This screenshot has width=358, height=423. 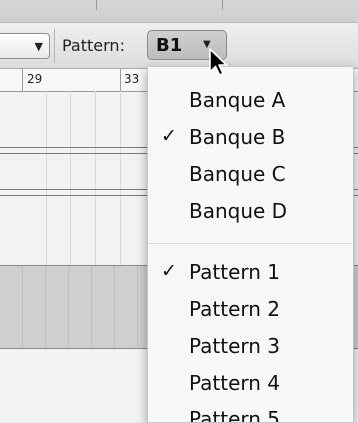 I want to click on menu-item-pattern-1: ✓ Pattern 1, so click(x=250, y=272).